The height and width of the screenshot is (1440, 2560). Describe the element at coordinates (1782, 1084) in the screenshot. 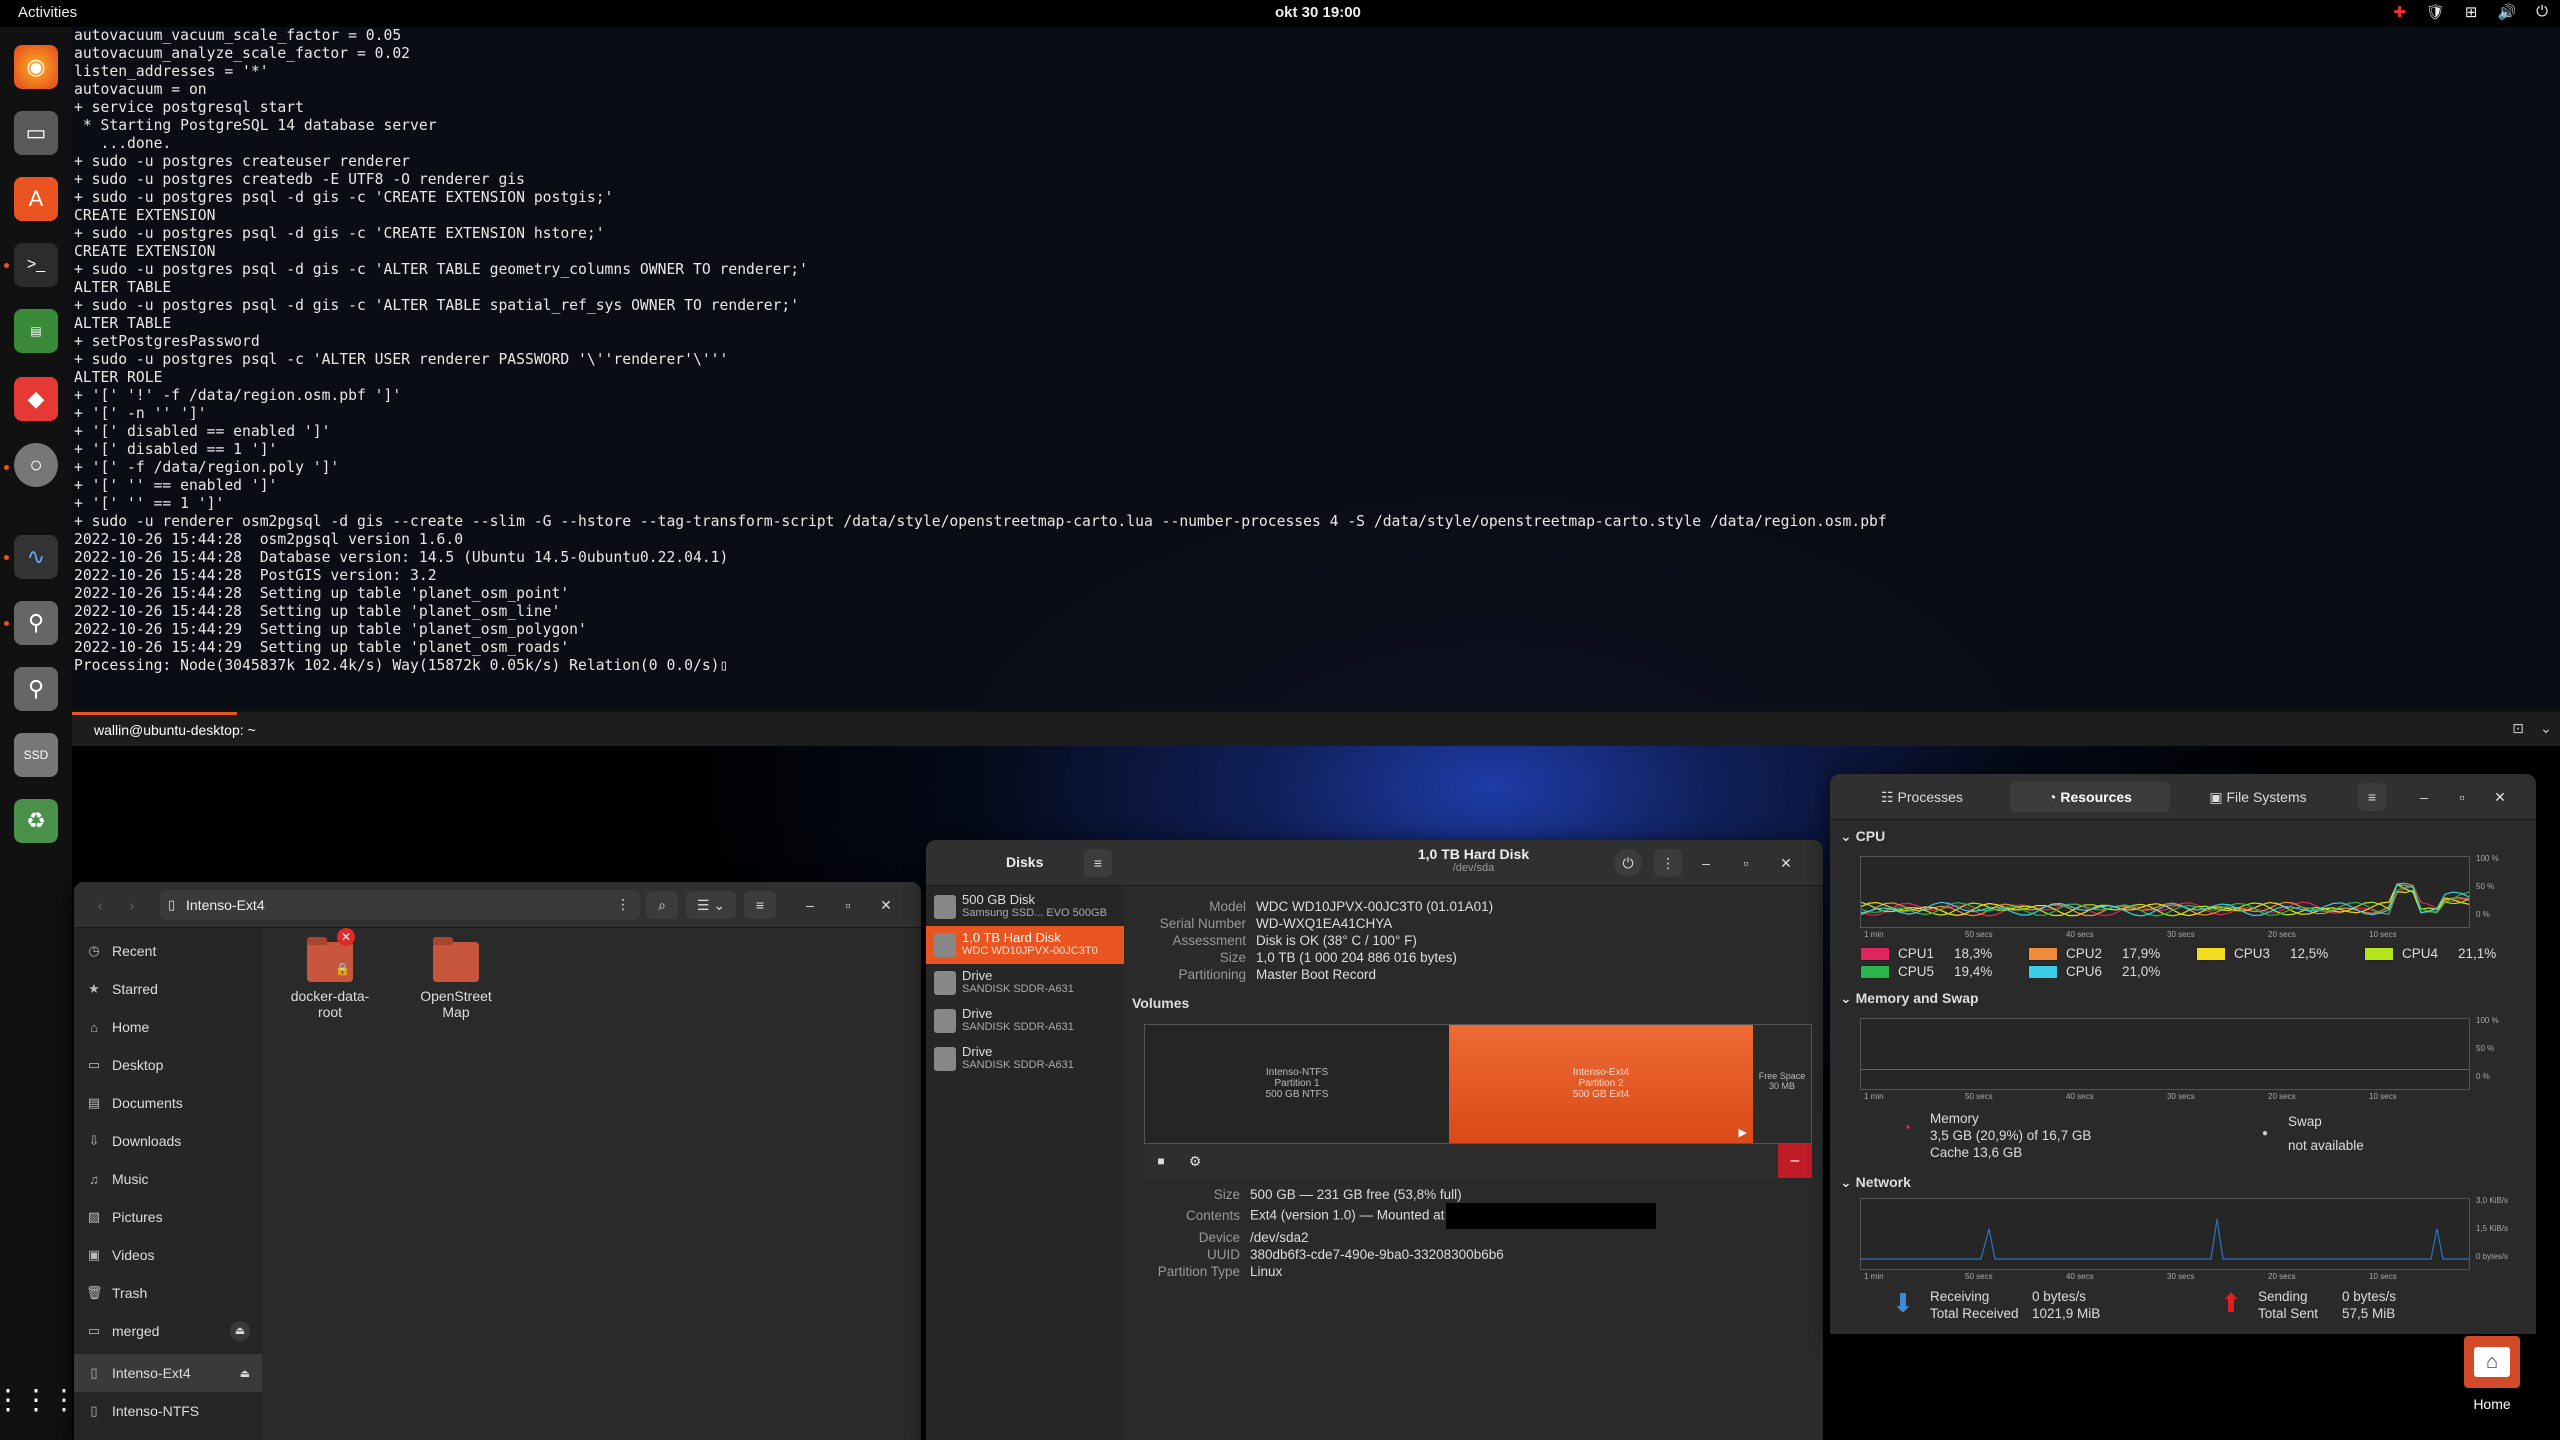

I see `volume-free-space: Free Space 30 MB` at that location.